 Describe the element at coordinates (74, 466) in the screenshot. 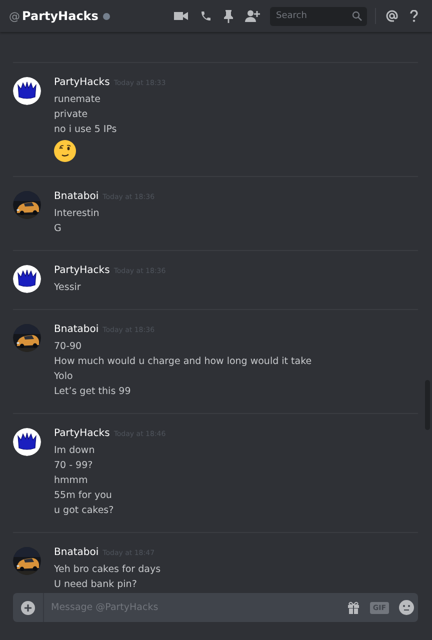

I see `message-text: 70 - 99?` at that location.